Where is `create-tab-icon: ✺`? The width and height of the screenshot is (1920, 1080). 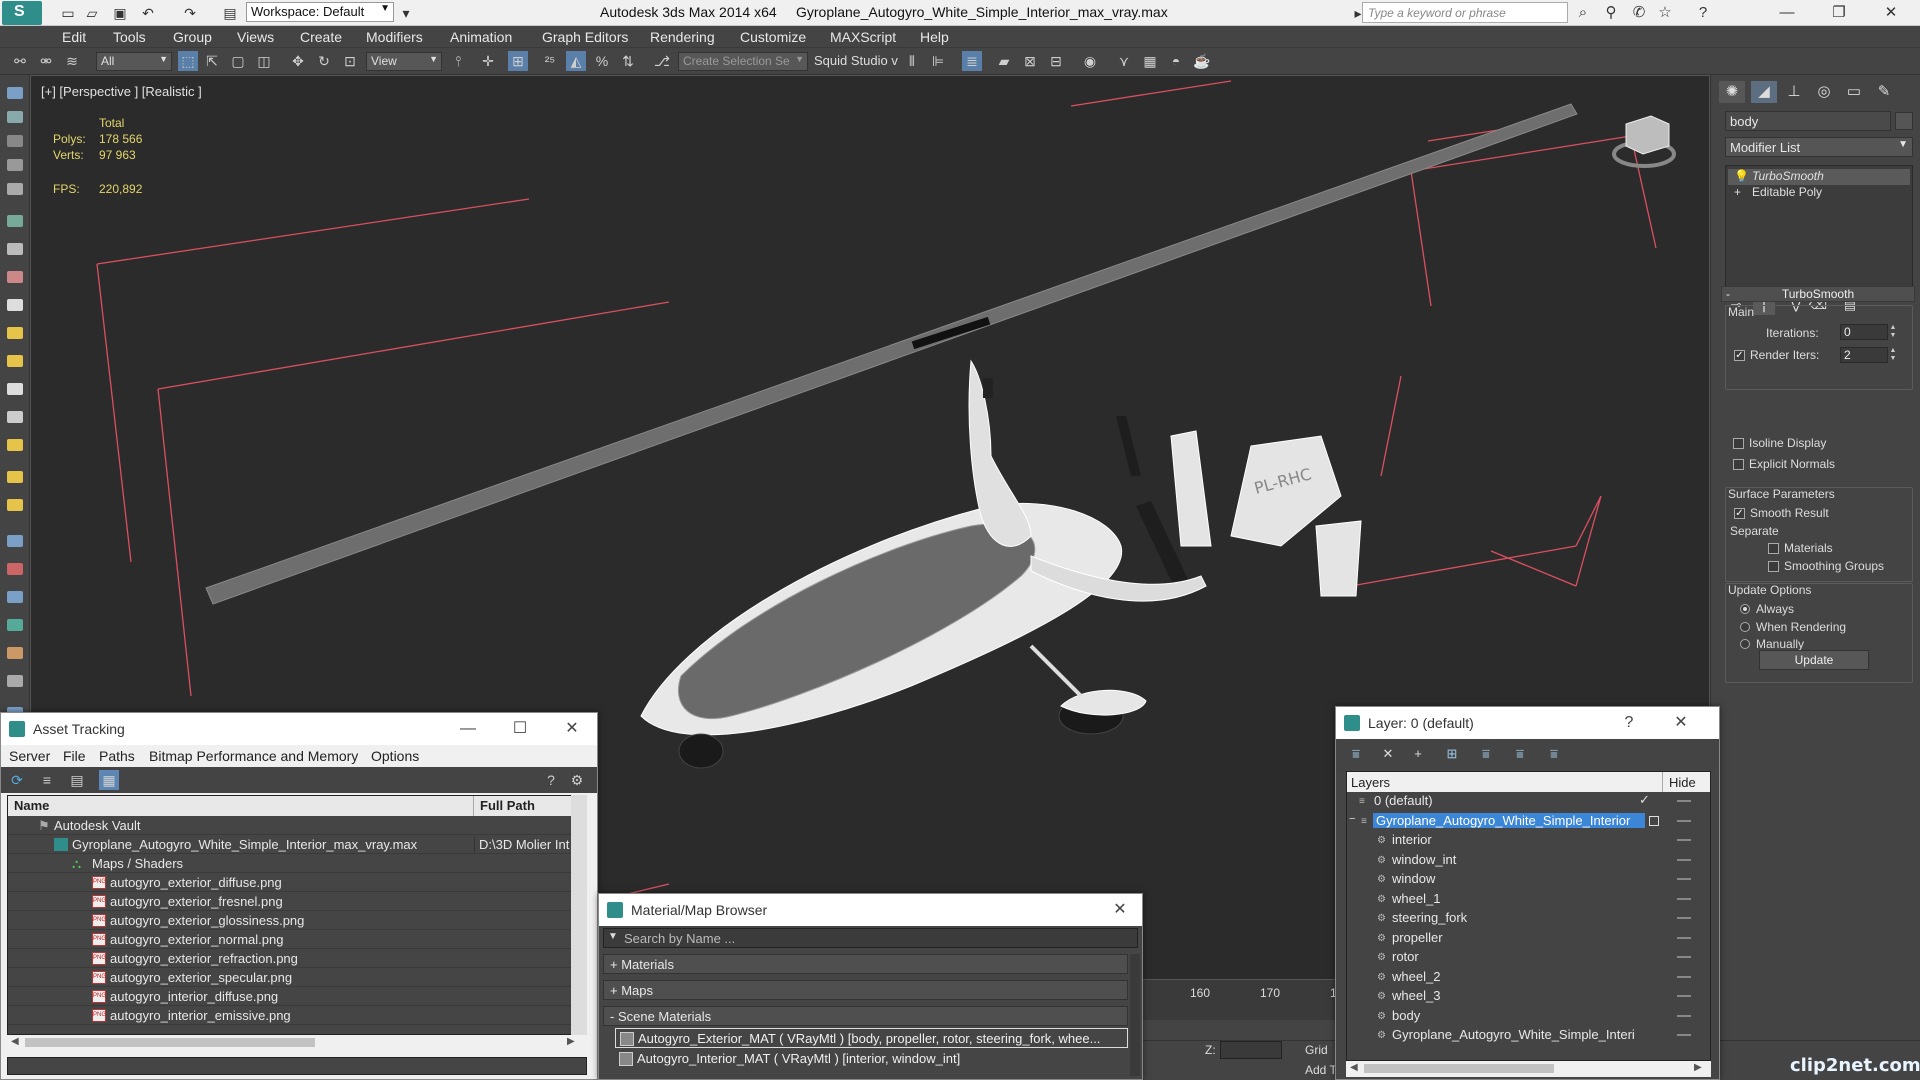
create-tab-icon: ✺ is located at coordinates (1732, 92).